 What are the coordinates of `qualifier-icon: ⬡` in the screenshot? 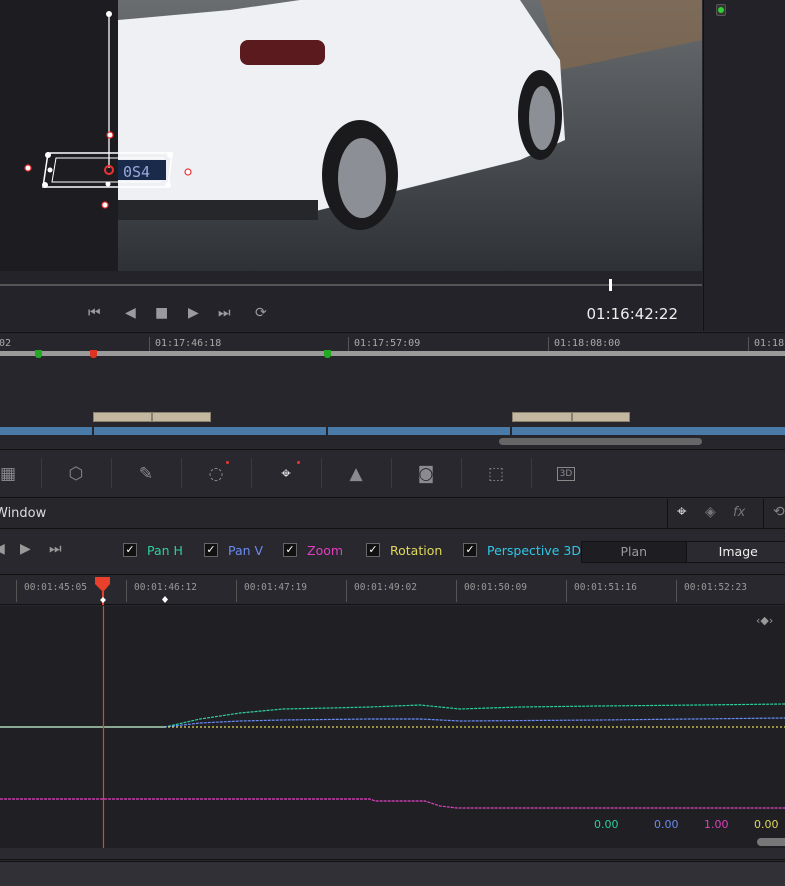 It's located at (76, 474).